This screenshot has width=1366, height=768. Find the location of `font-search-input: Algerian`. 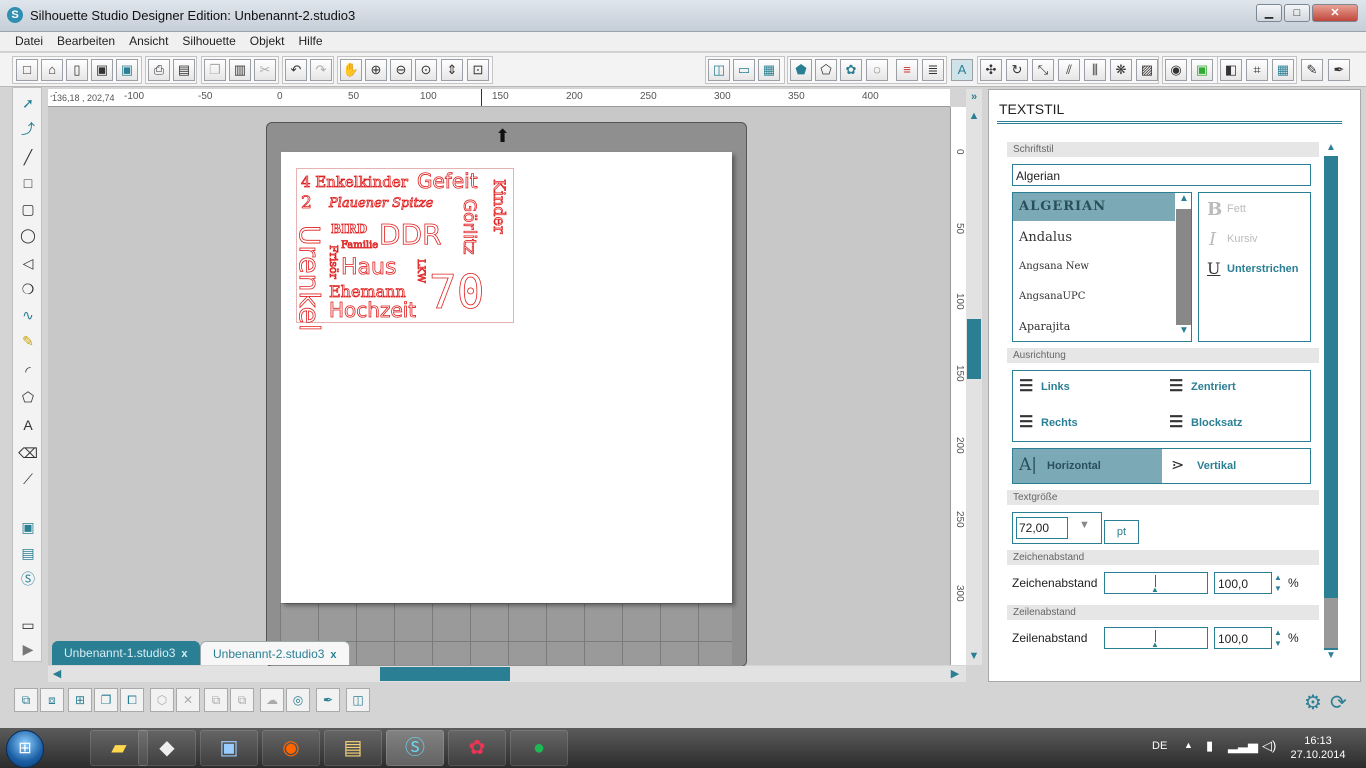

font-search-input: Algerian is located at coordinates (1161, 175).